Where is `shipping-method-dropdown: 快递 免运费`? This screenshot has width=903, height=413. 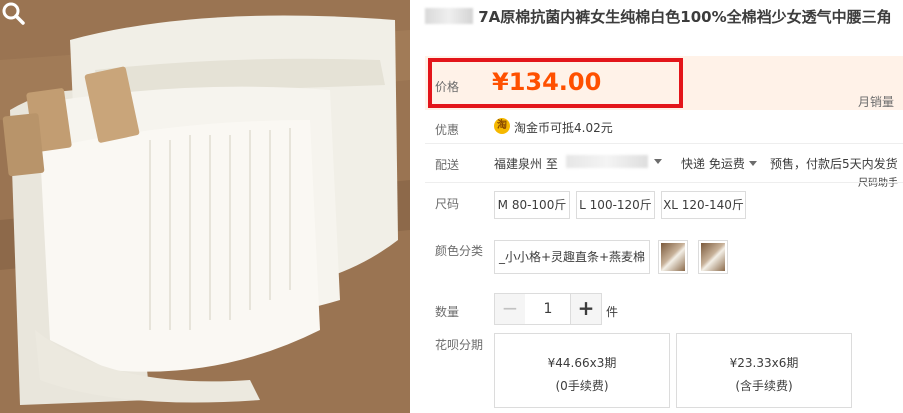
shipping-method-dropdown: 快递 免运费 is located at coordinates (719, 163).